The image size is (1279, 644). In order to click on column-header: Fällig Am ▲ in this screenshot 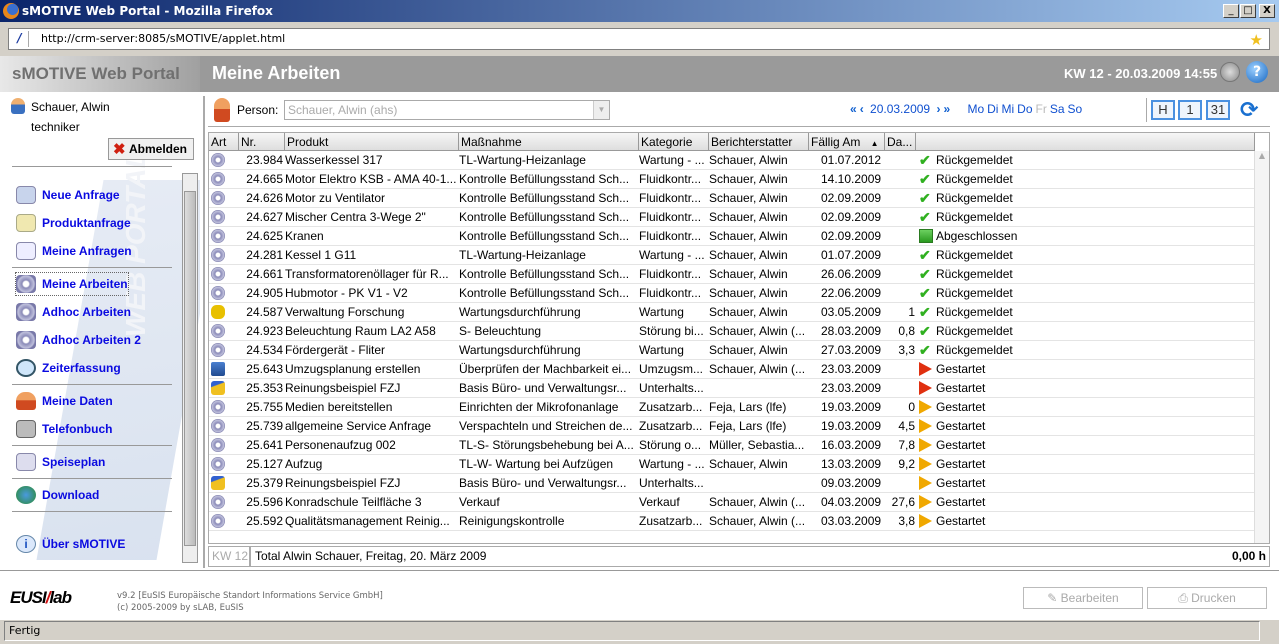, I will do `click(847, 142)`.